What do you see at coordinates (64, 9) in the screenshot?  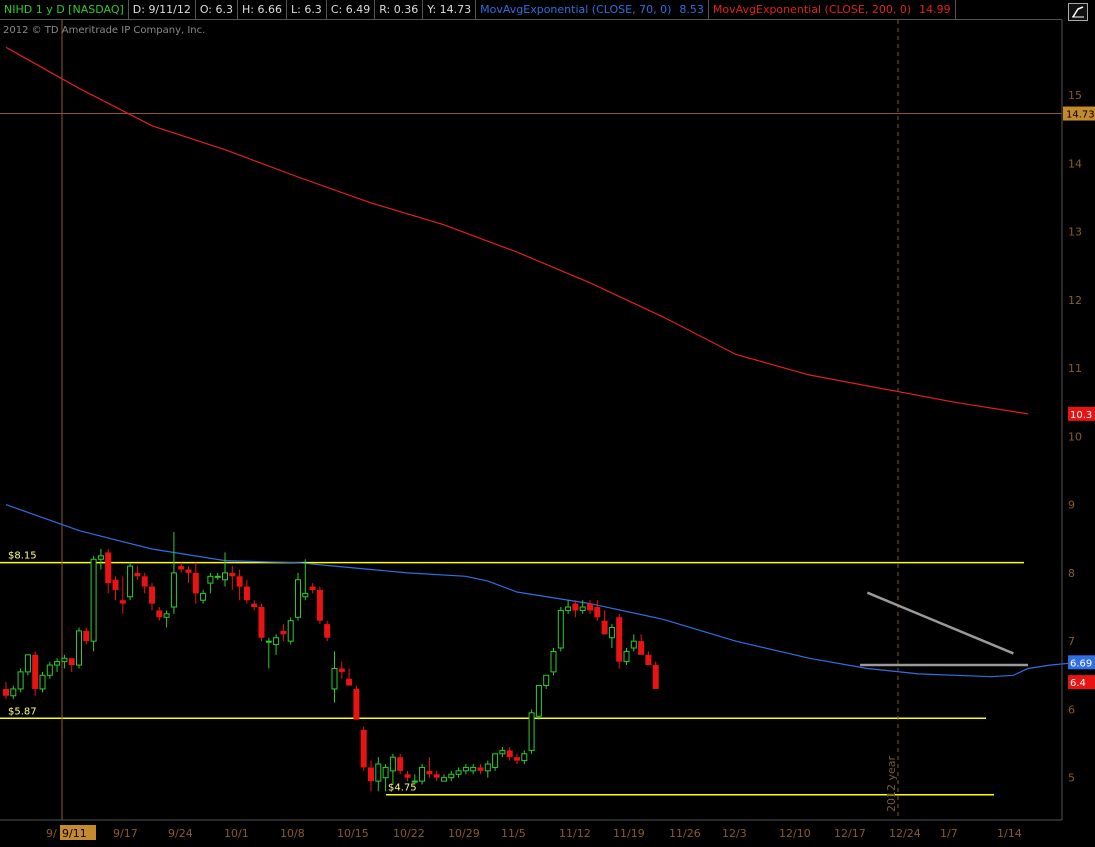 I see `symbol-label: NIHD 1 y D [NASDAQ]` at bounding box center [64, 9].